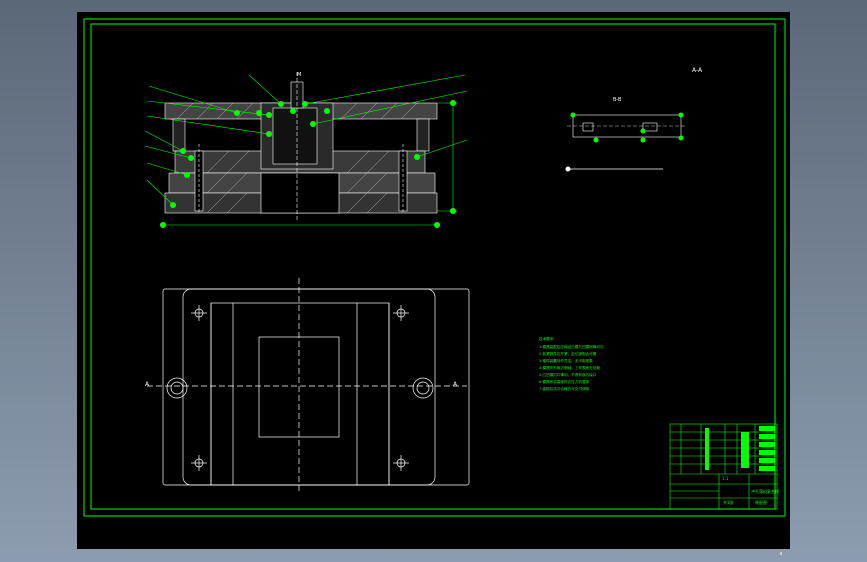  Describe the element at coordinates (299, 75) in the screenshot. I see `section-top-label: M` at that location.